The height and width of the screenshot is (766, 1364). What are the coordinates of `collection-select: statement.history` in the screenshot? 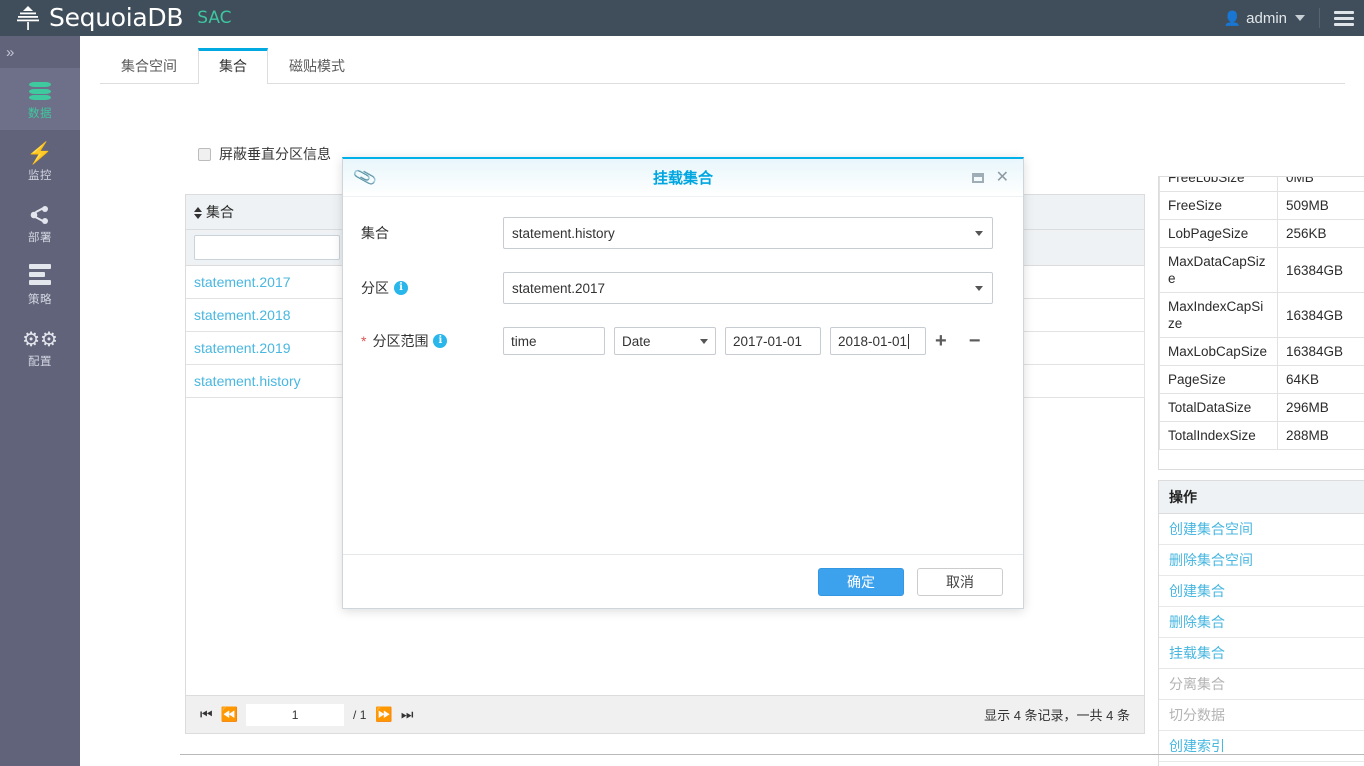 It's located at (748, 233).